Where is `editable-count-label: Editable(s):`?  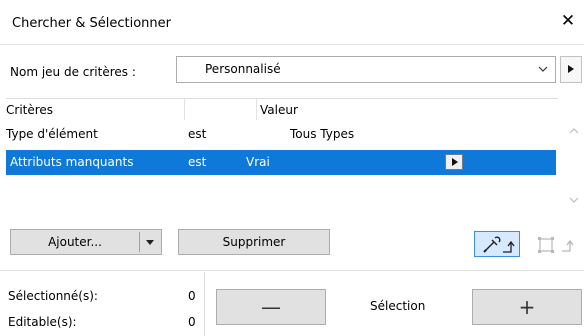
editable-count-label: Editable(s): is located at coordinates (42, 322).